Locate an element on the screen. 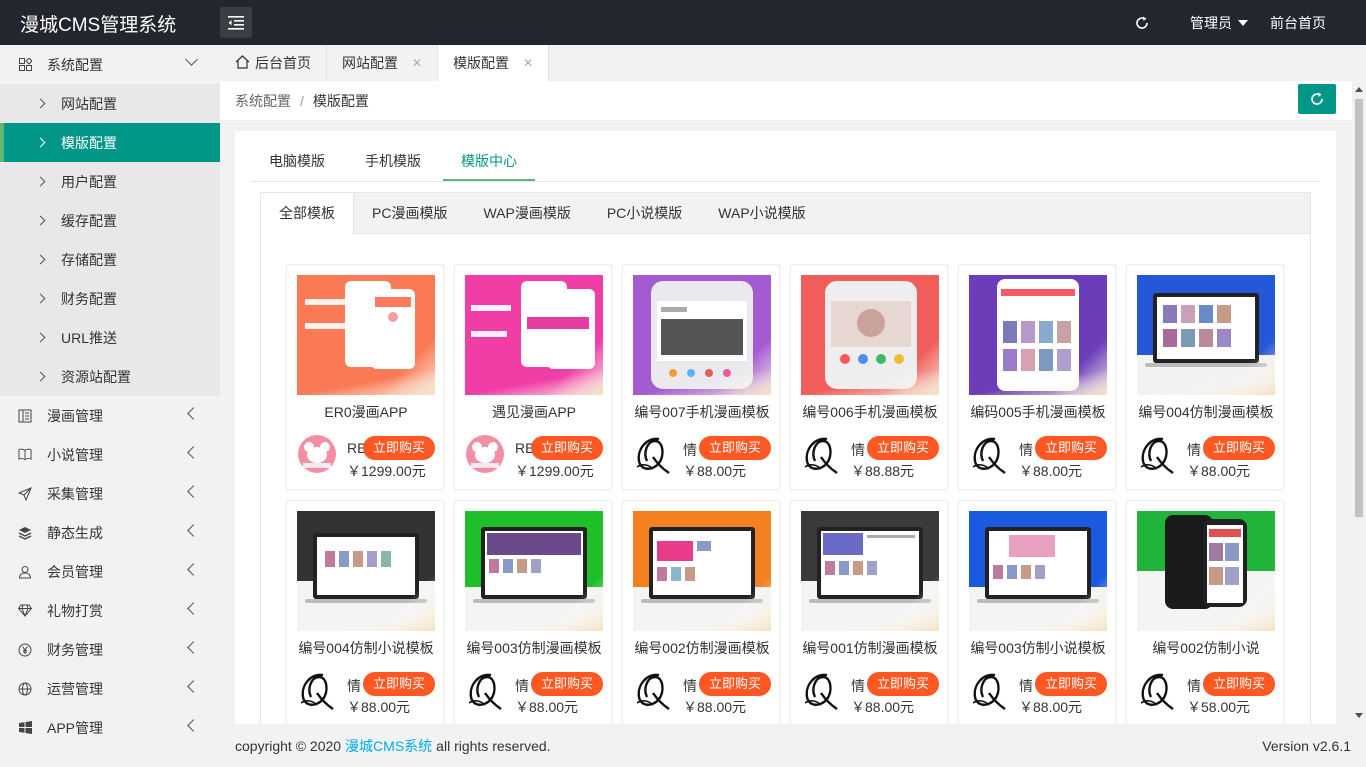 The width and height of the screenshot is (1366, 767). brand-link: 漫城CMS系统 is located at coordinates (388, 746).